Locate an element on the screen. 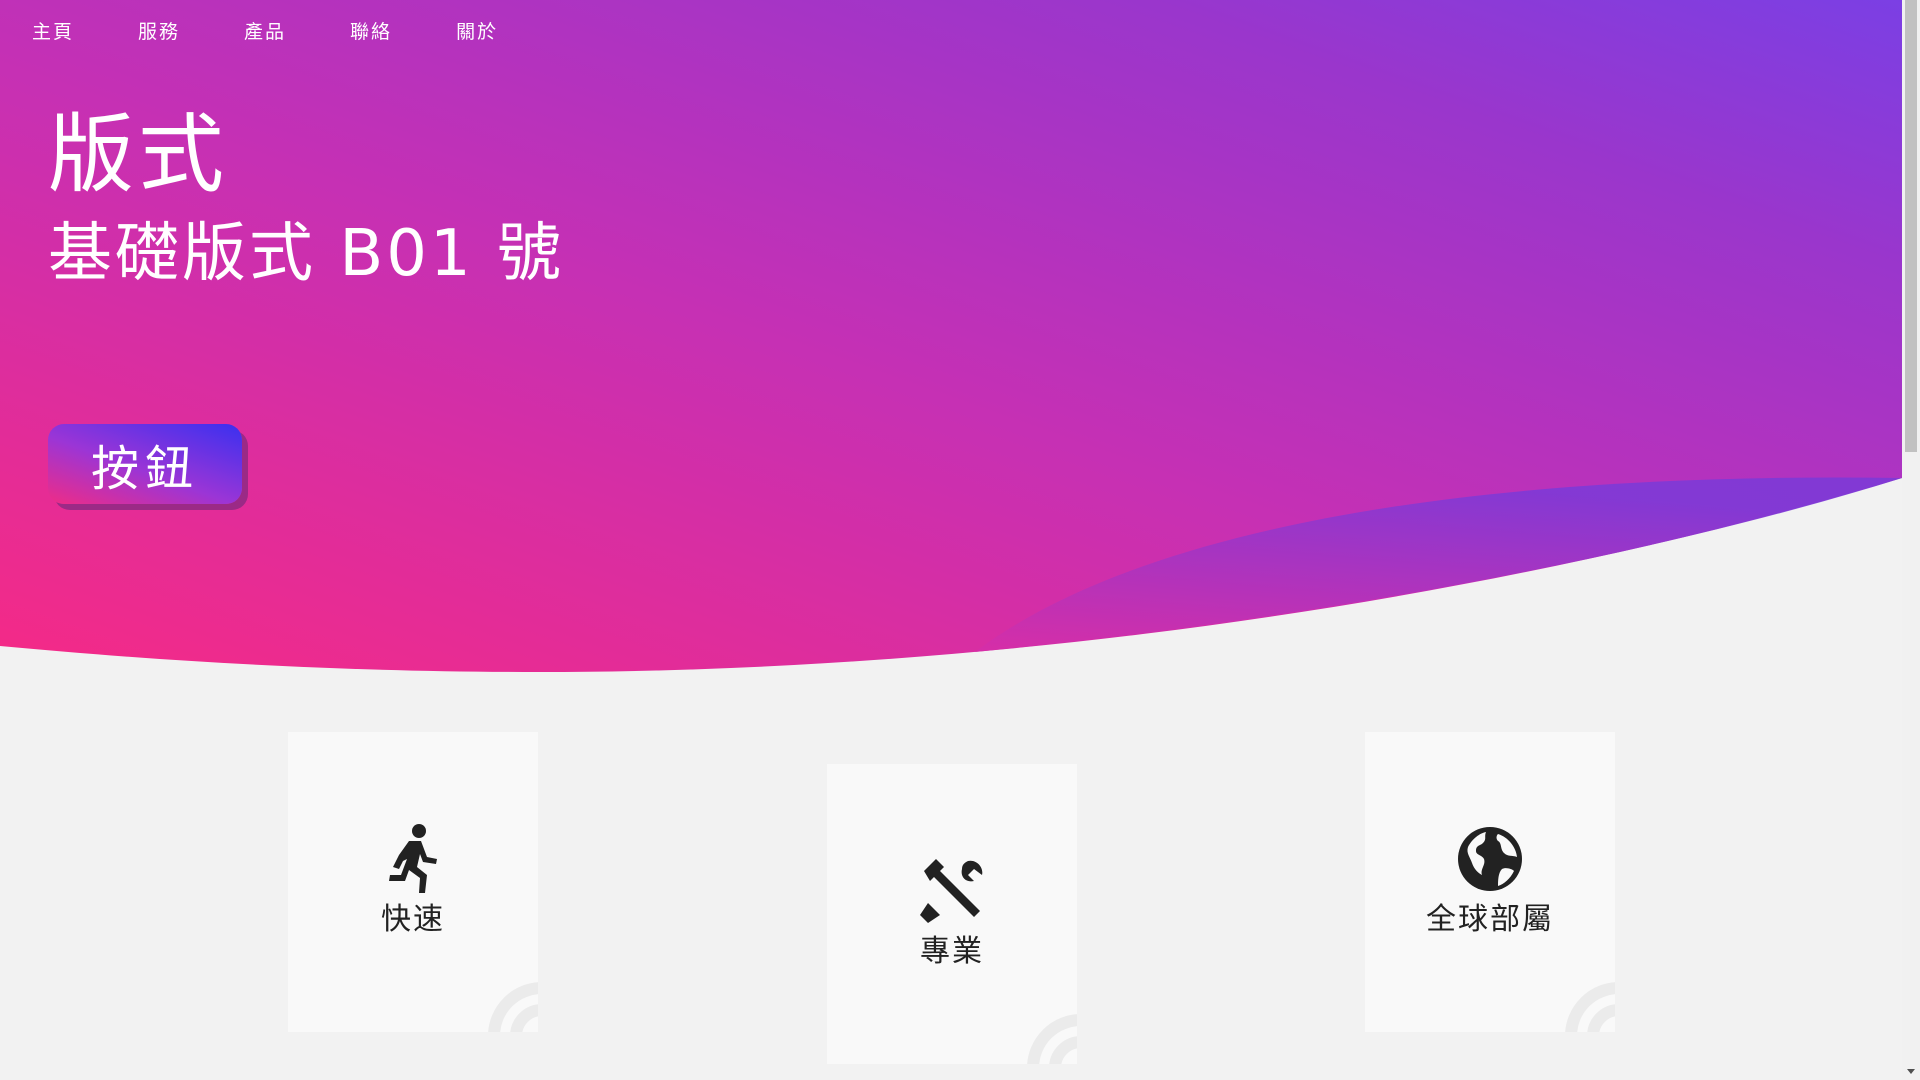 Image resolution: width=1920 pixels, height=1080 pixels. nav-item-home: 主頁 is located at coordinates (53, 30).